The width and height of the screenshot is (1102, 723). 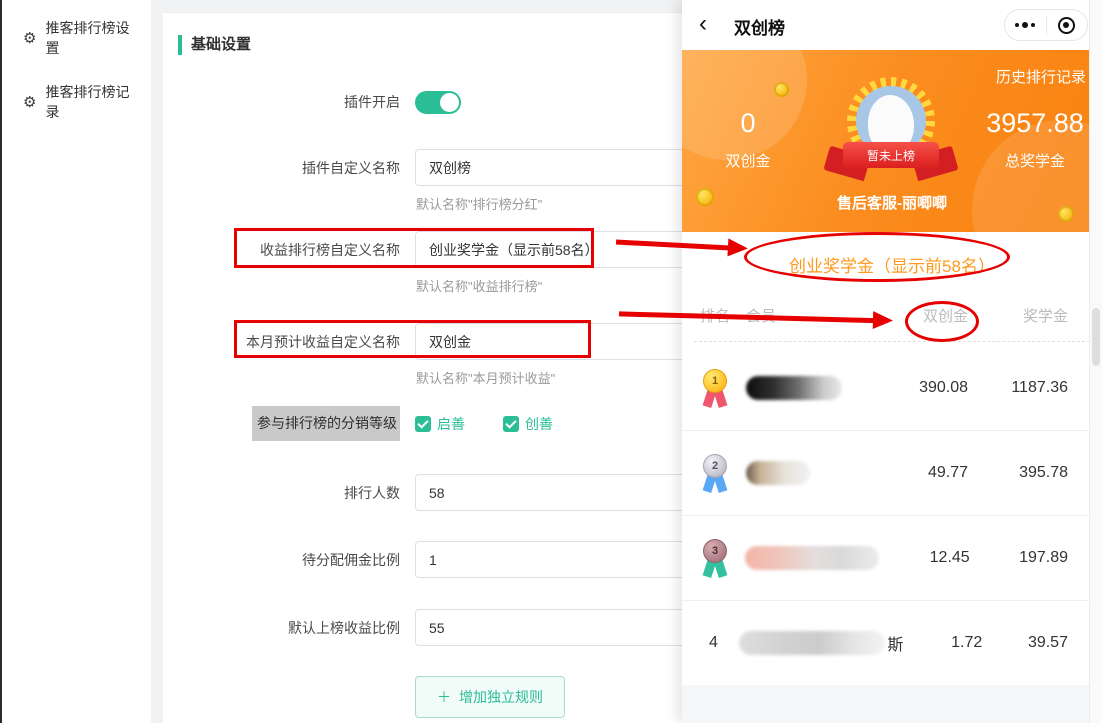 I want to click on sidebar-item-label: 推客排行榜记录, so click(x=87, y=102).